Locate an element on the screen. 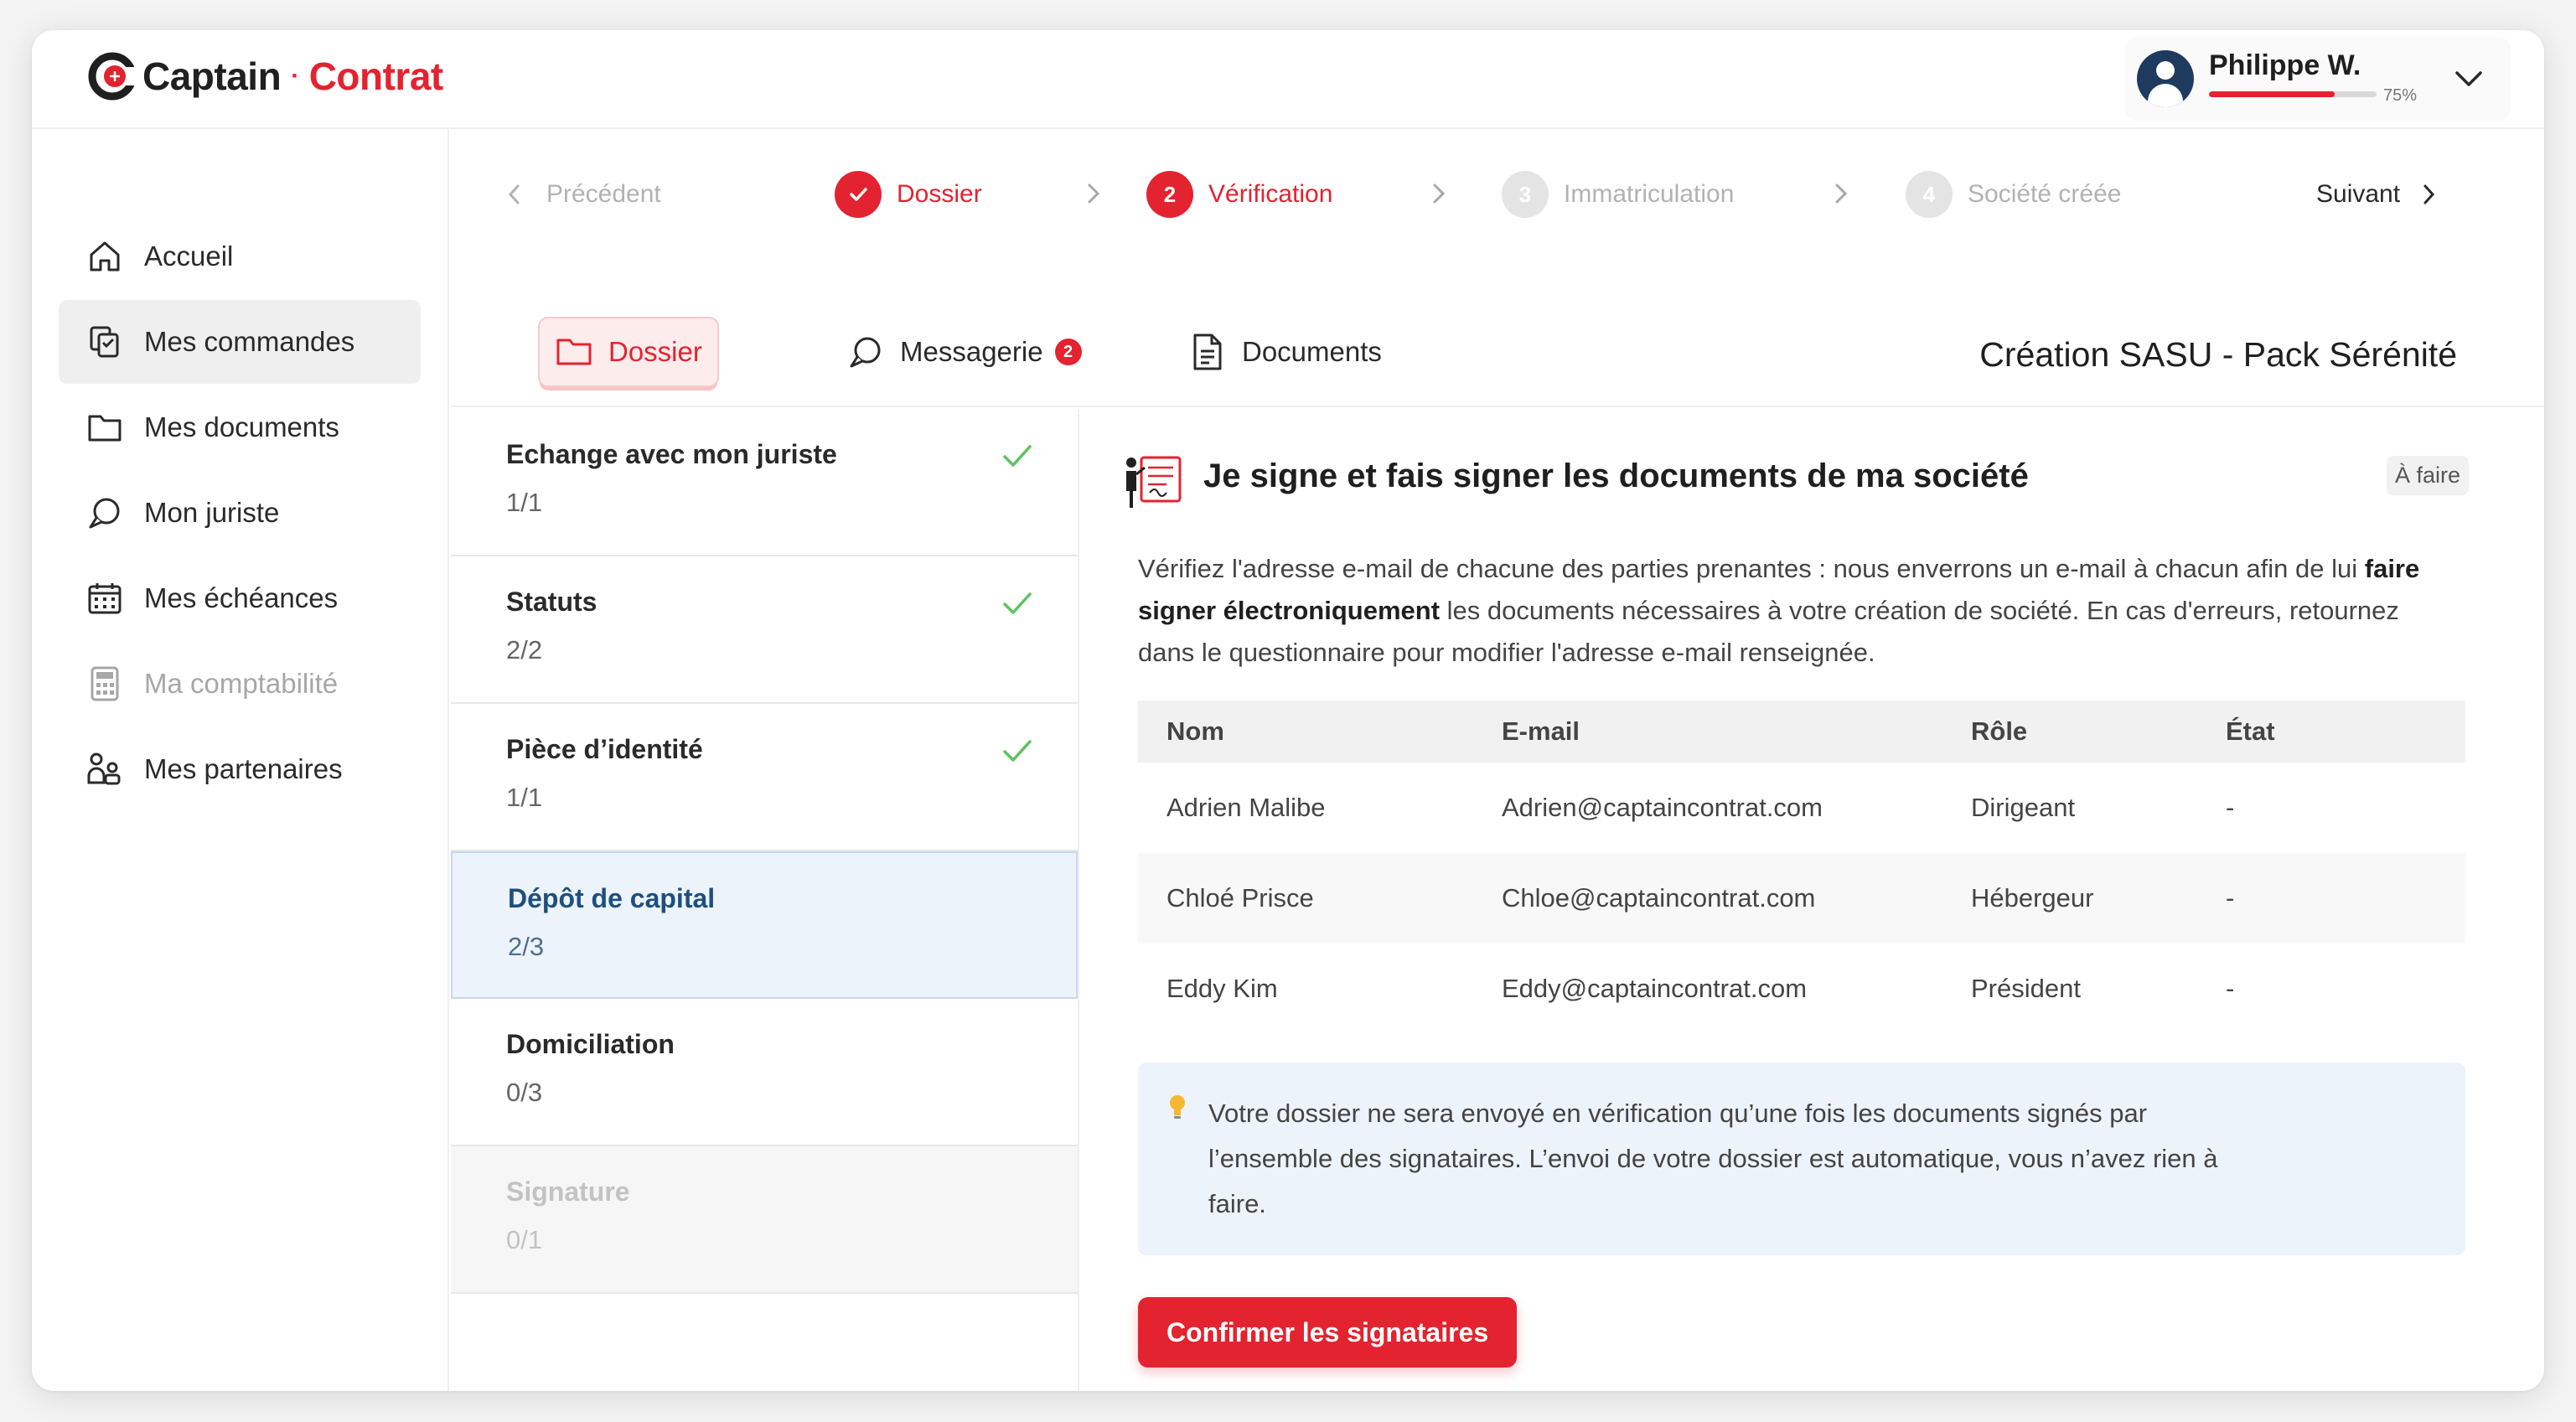 The image size is (2576, 1422). step-dossier: Dossier is located at coordinates (908, 194).